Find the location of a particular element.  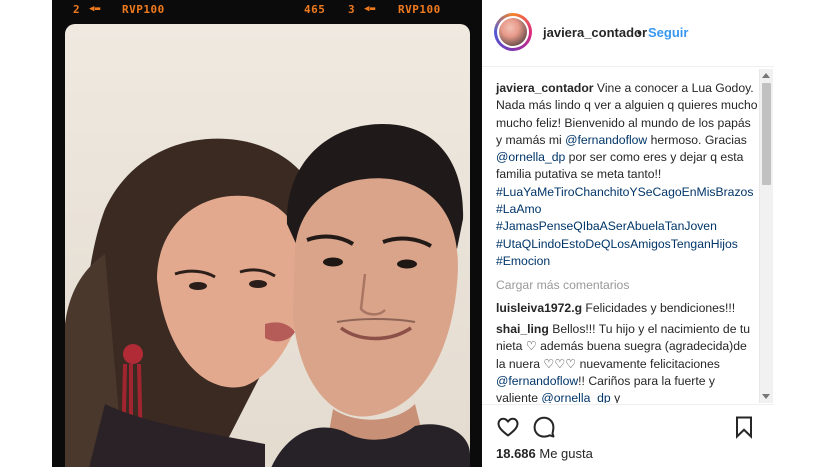

hashtag-link: #UtaQLindoEstoDeQLosAmigosTenganHijos is located at coordinates (617, 244).